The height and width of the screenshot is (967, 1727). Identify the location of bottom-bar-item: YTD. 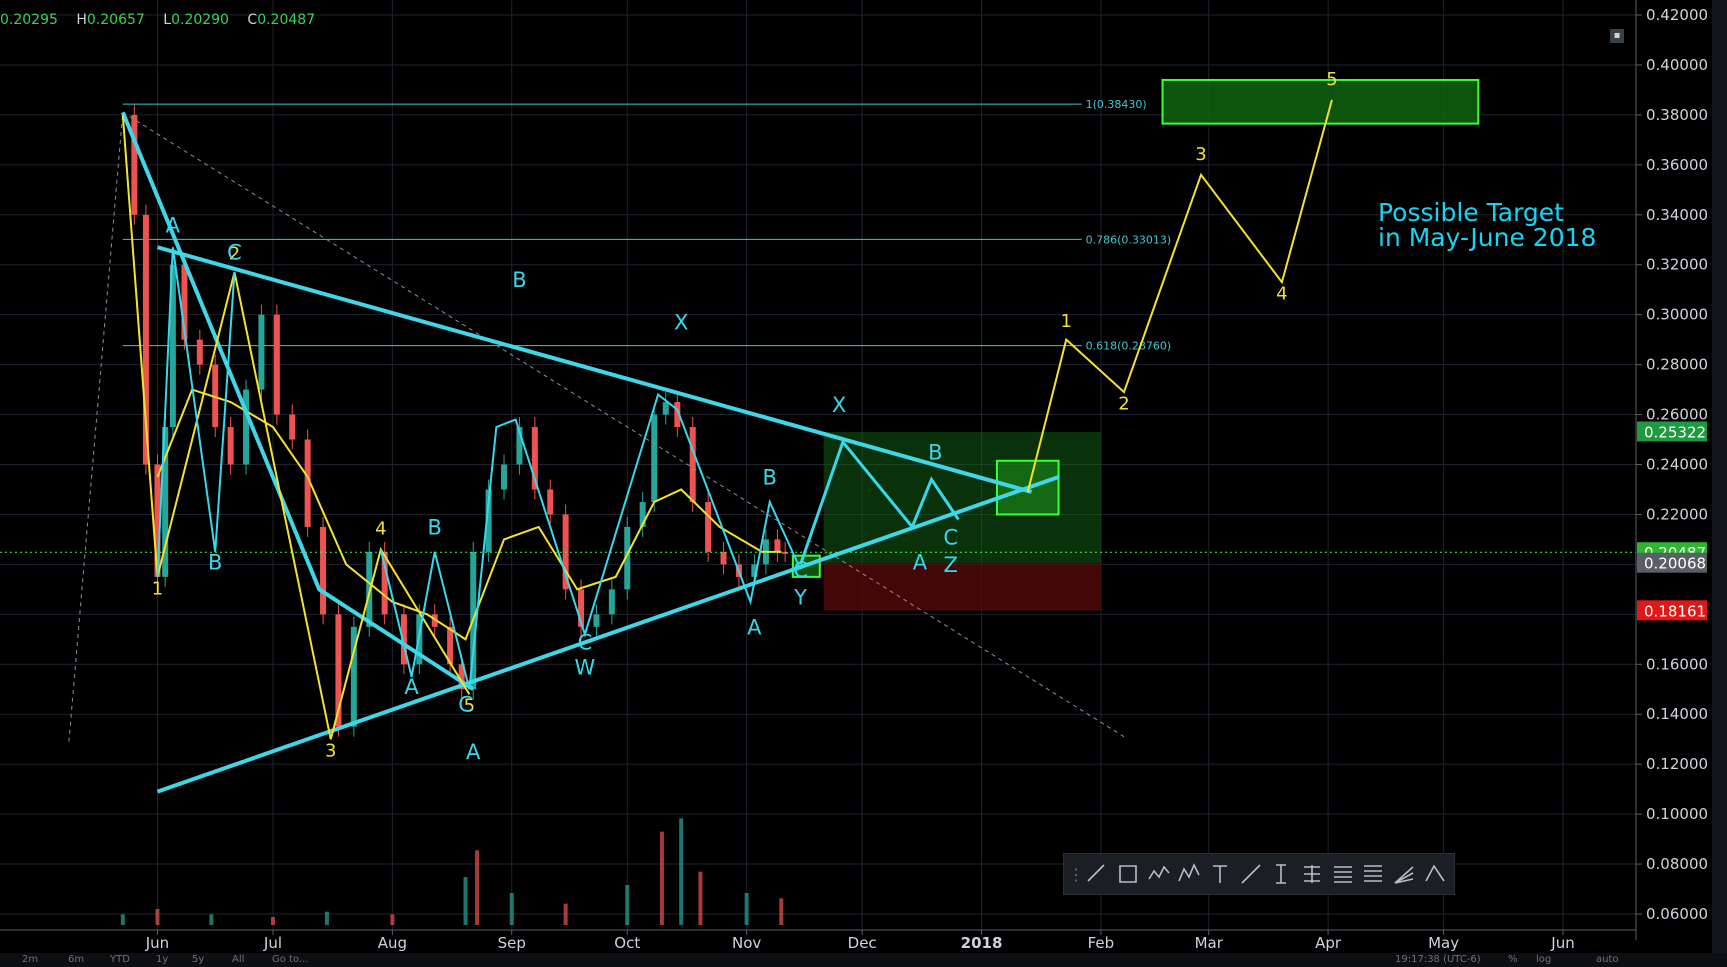
(120, 959).